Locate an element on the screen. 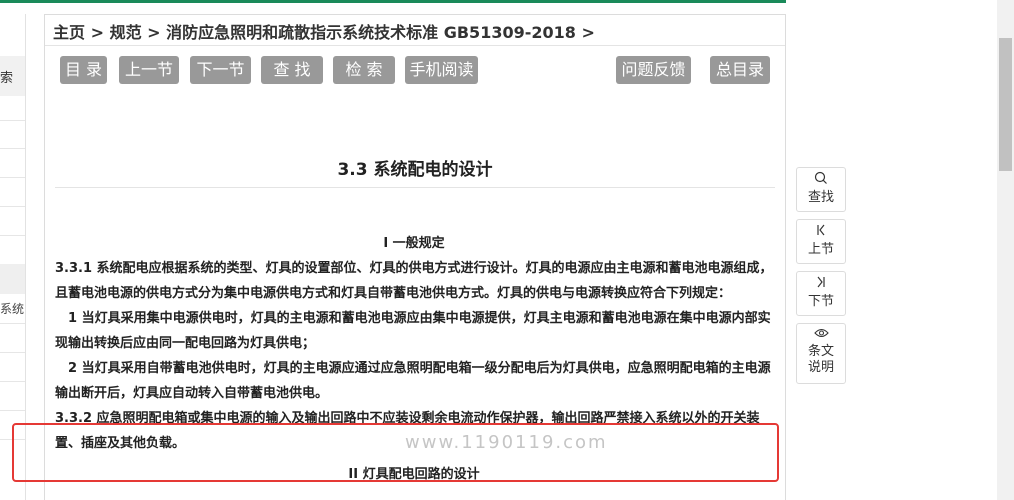 This screenshot has width=1014, height=500. eye-icon is located at coordinates (821, 335).